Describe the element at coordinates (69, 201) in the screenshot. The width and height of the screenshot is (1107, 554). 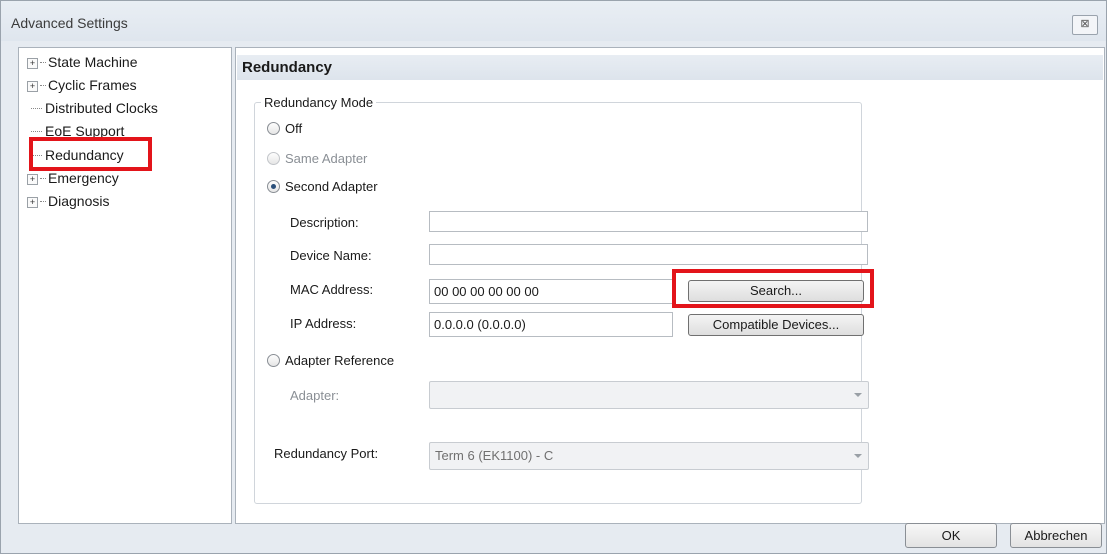
I see `tree-item-diagnosis: + Diagnosis` at that location.